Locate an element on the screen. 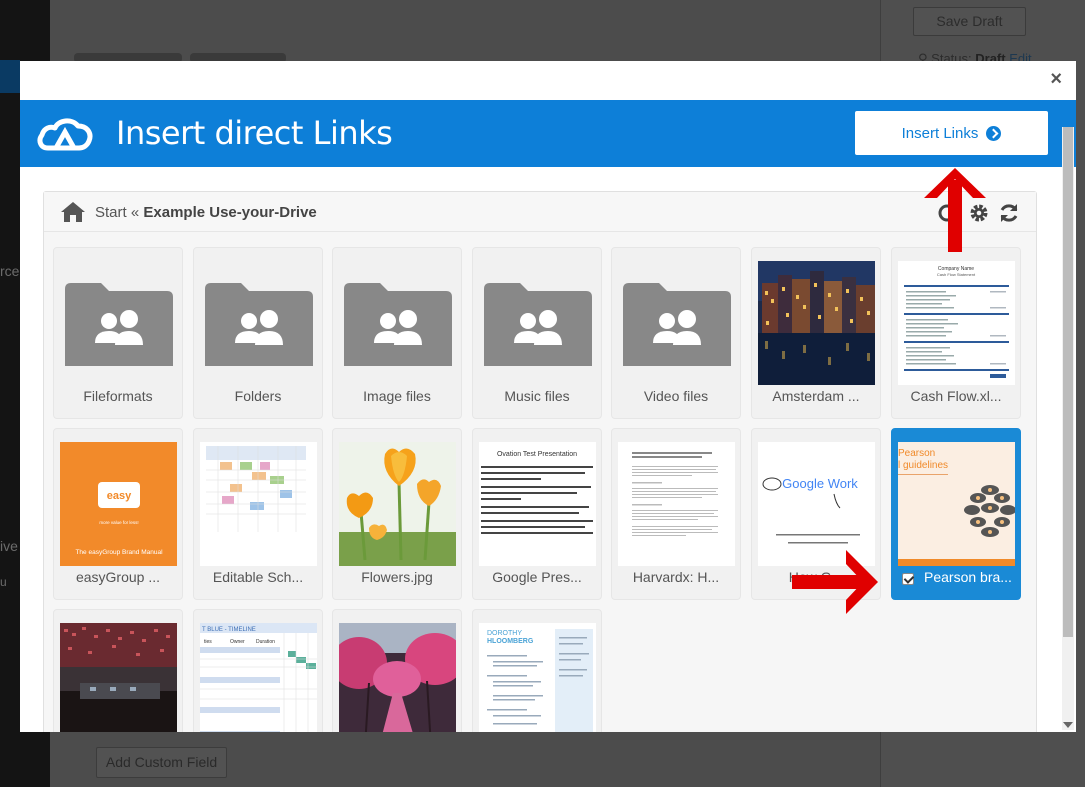 This screenshot has width=1085, height=787. add-custom-field-button: Add Custom Field is located at coordinates (161, 762).